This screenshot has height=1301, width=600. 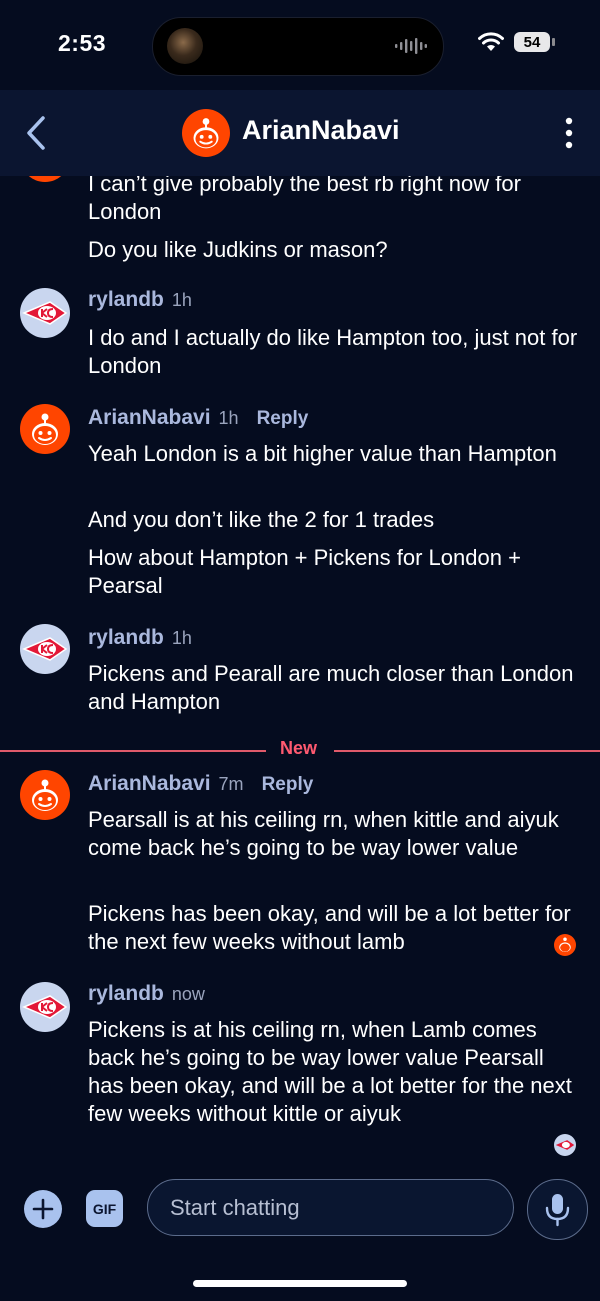 I want to click on chat-header: ArianNabavi, so click(x=300, y=133).